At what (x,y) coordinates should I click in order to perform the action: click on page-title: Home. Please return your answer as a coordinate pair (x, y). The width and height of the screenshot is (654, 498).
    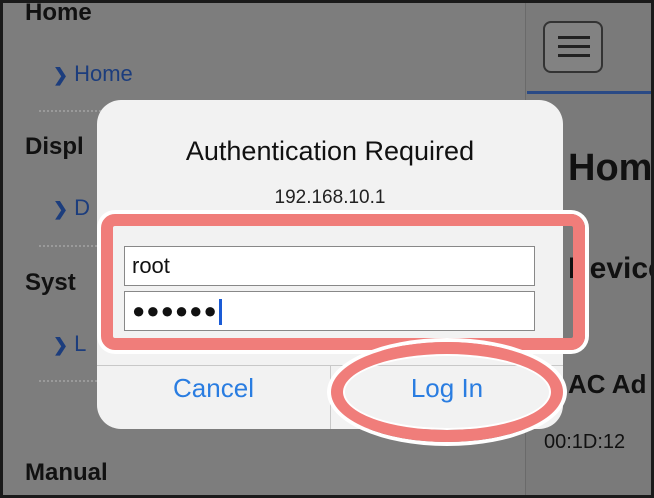
    Looking at the image, I should click on (610, 168).